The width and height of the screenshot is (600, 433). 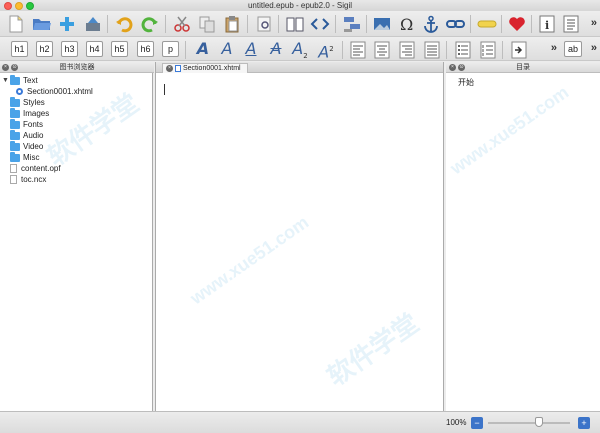 What do you see at coordinates (487, 24) in the screenshot?
I see `insert-icon` at bounding box center [487, 24].